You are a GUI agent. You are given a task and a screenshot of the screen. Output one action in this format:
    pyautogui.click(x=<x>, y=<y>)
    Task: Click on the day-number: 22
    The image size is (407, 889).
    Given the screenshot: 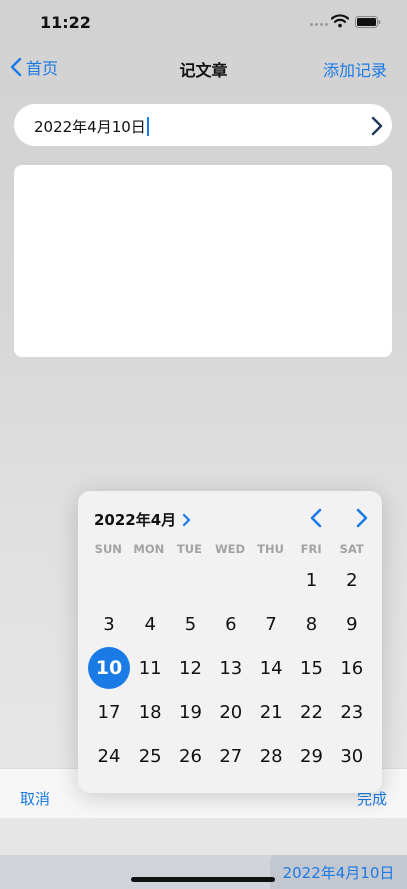 What is the action you would take?
    pyautogui.click(x=311, y=712)
    